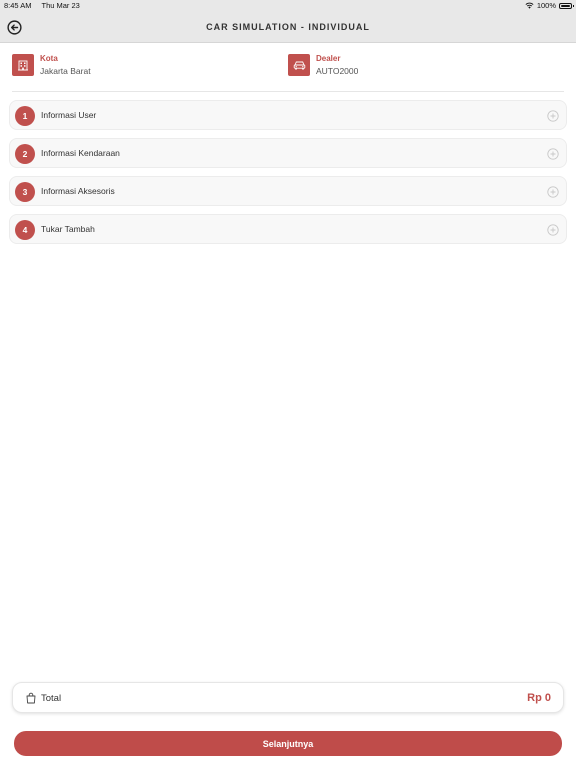  What do you see at coordinates (288, 115) in the screenshot?
I see `section-informasi-user: 1 Informasi User` at bounding box center [288, 115].